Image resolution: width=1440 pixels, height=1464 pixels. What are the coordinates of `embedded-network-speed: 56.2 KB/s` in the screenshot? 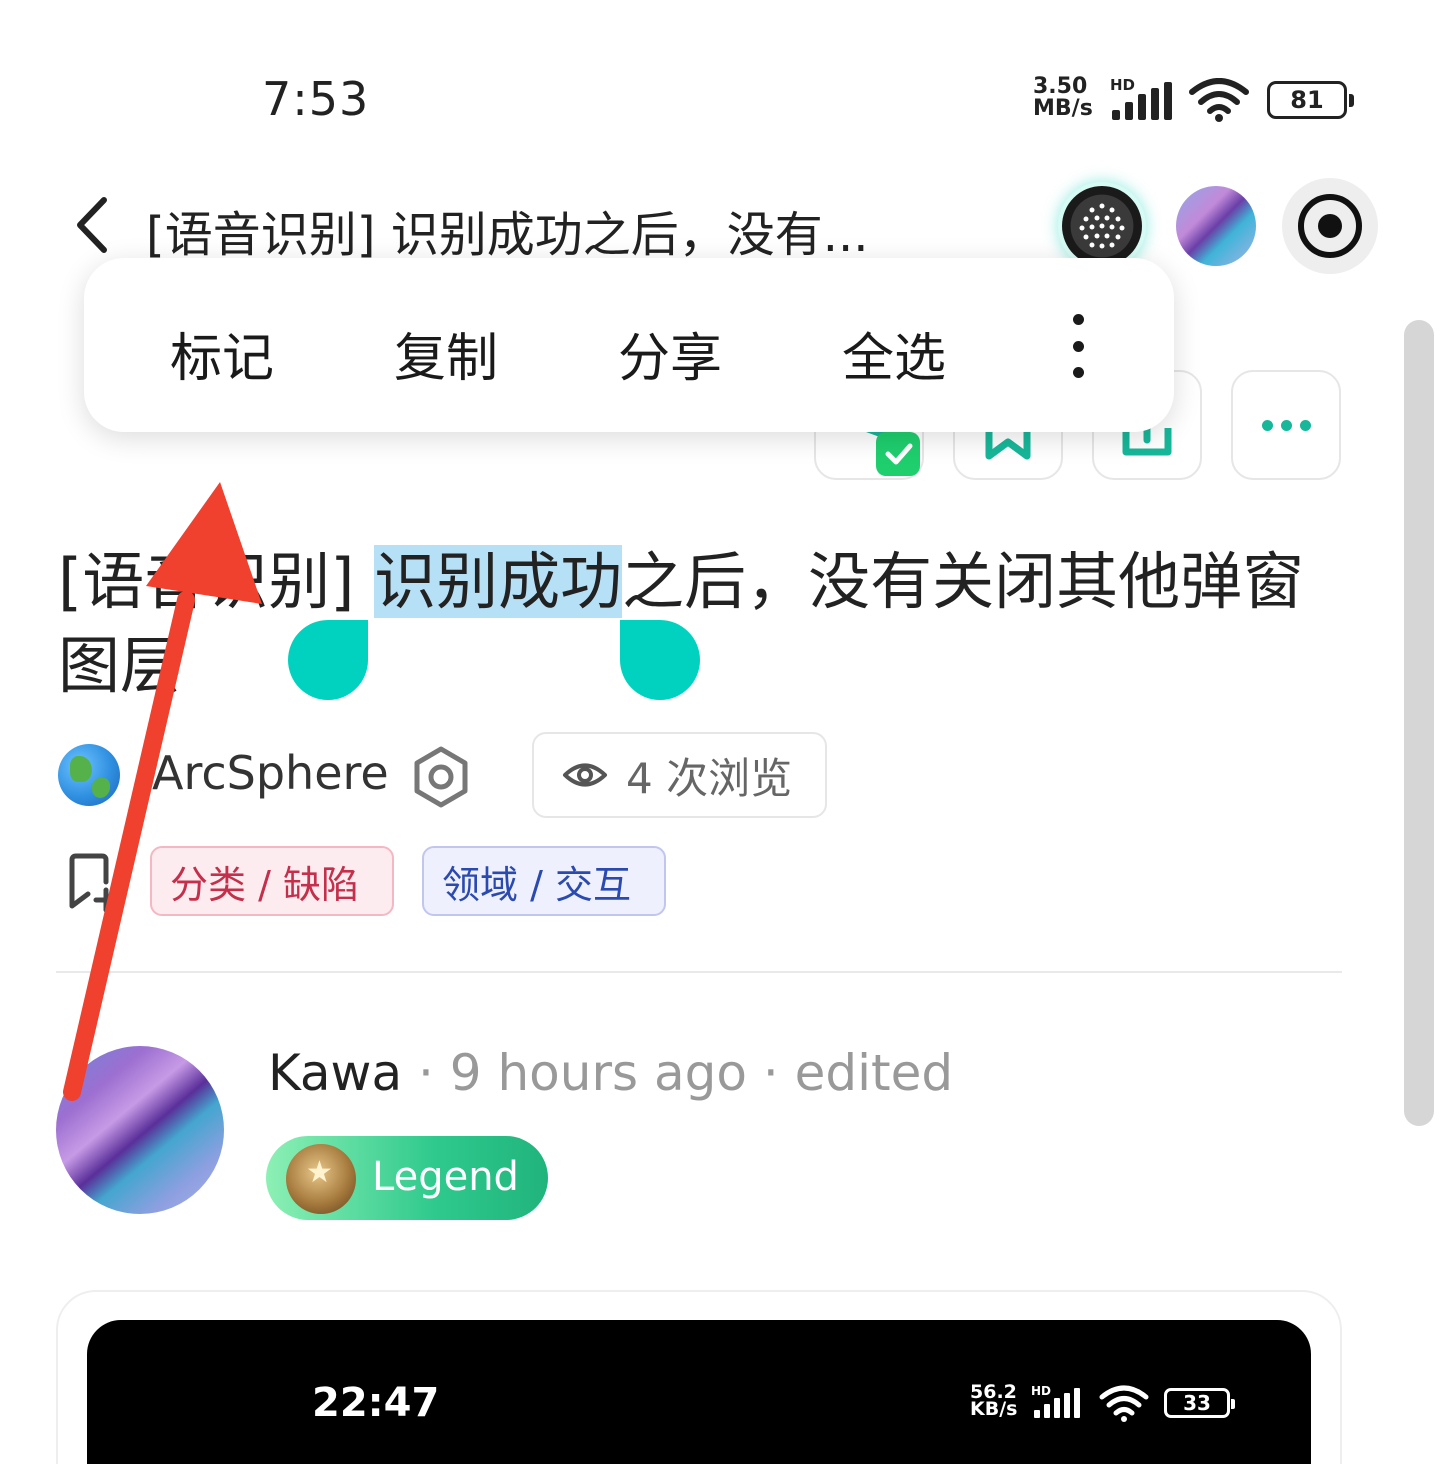 It's located at (994, 1400).